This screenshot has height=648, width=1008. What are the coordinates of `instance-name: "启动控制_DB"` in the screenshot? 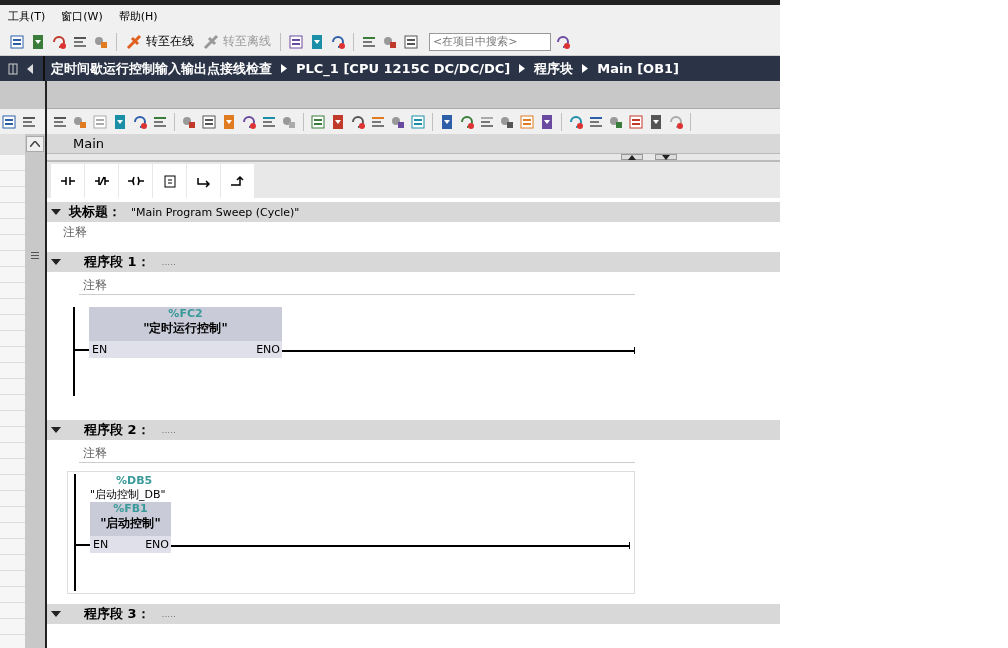 It's located at (128, 494).